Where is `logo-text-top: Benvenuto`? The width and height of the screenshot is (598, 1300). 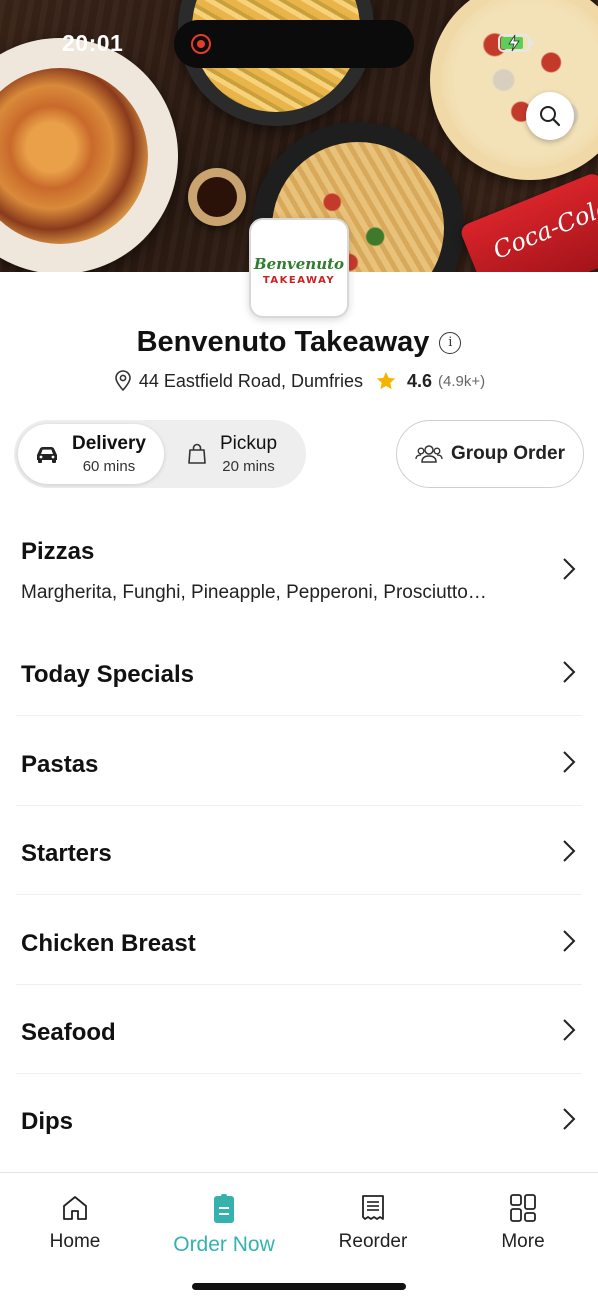
logo-text-top: Benvenuto is located at coordinates (299, 263).